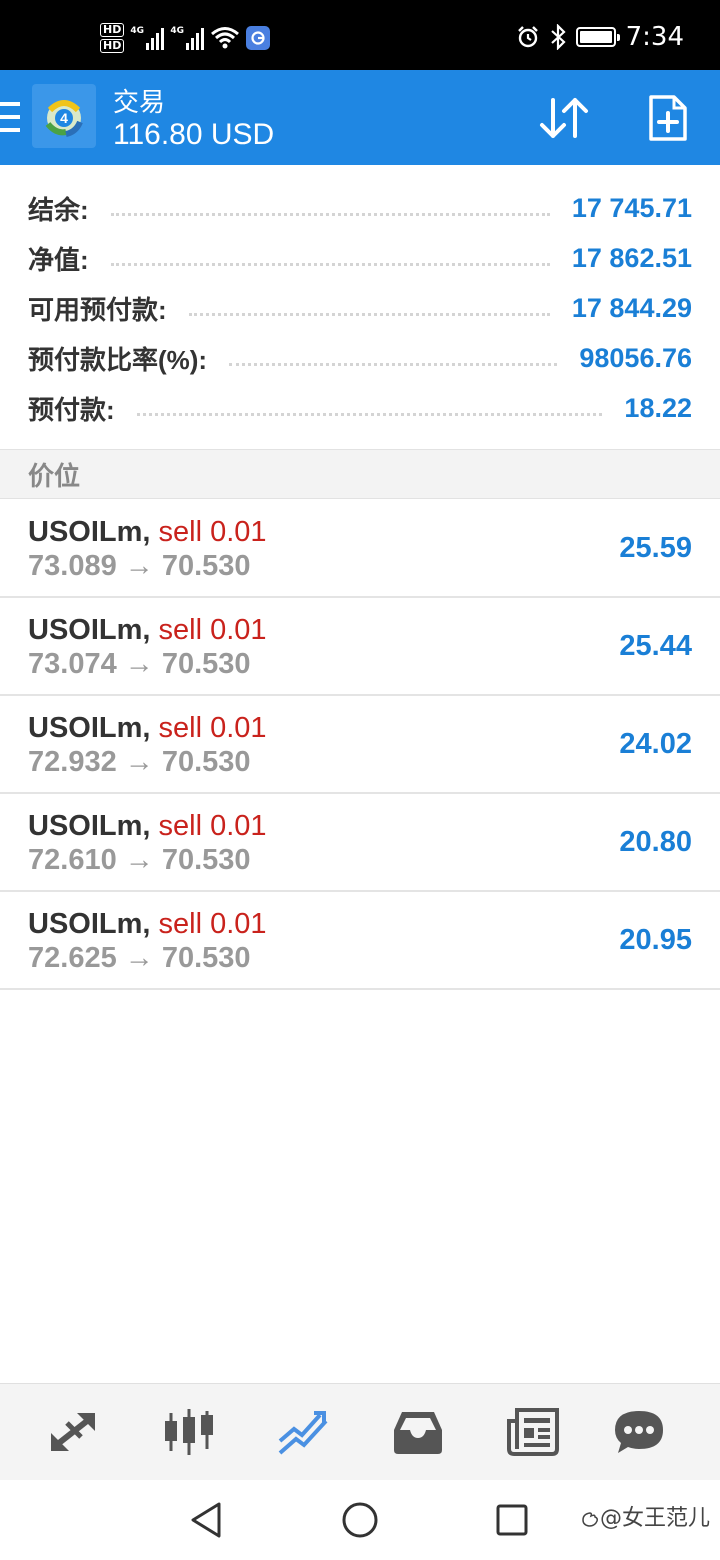 Image resolution: width=720 pixels, height=1560 pixels. What do you see at coordinates (10, 117) in the screenshot?
I see `menu-icon` at bounding box center [10, 117].